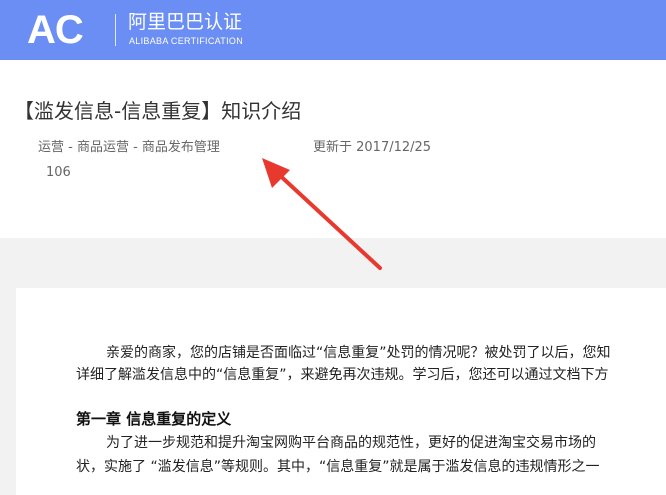 Image resolution: width=666 pixels, height=495 pixels. I want to click on breadcrumb: 运营 - 商品运营 - 商品发布管理, so click(129, 145).